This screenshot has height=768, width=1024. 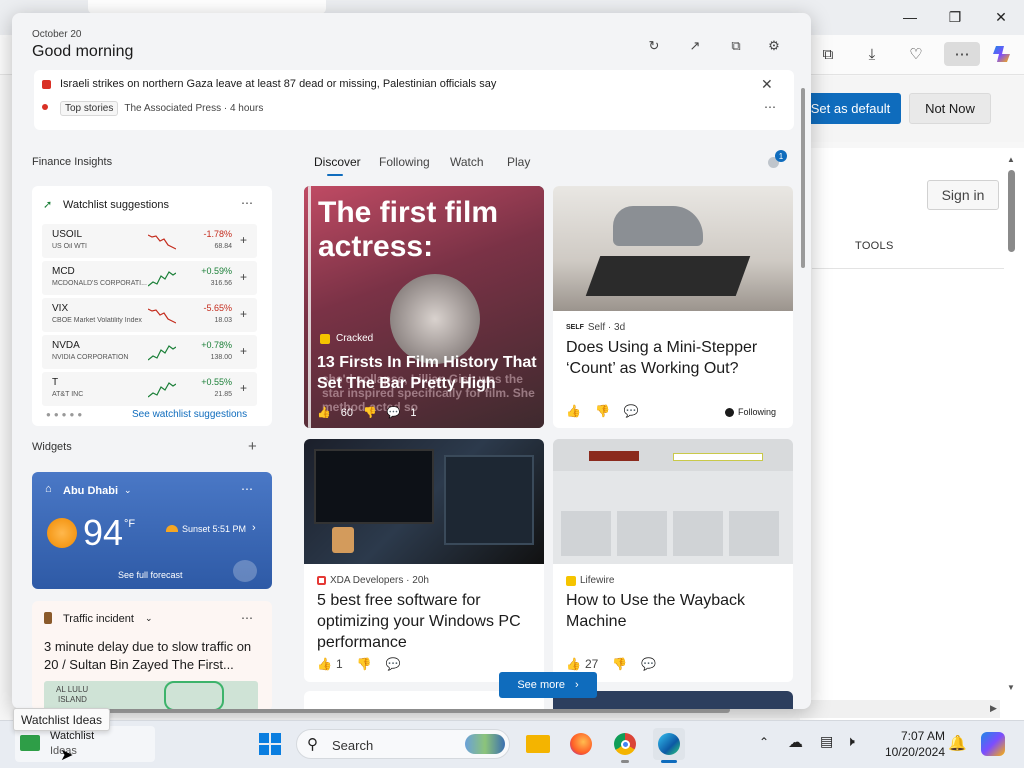 I want to click on see-watchlist-link: See watchlist suggestions, so click(x=189, y=414).